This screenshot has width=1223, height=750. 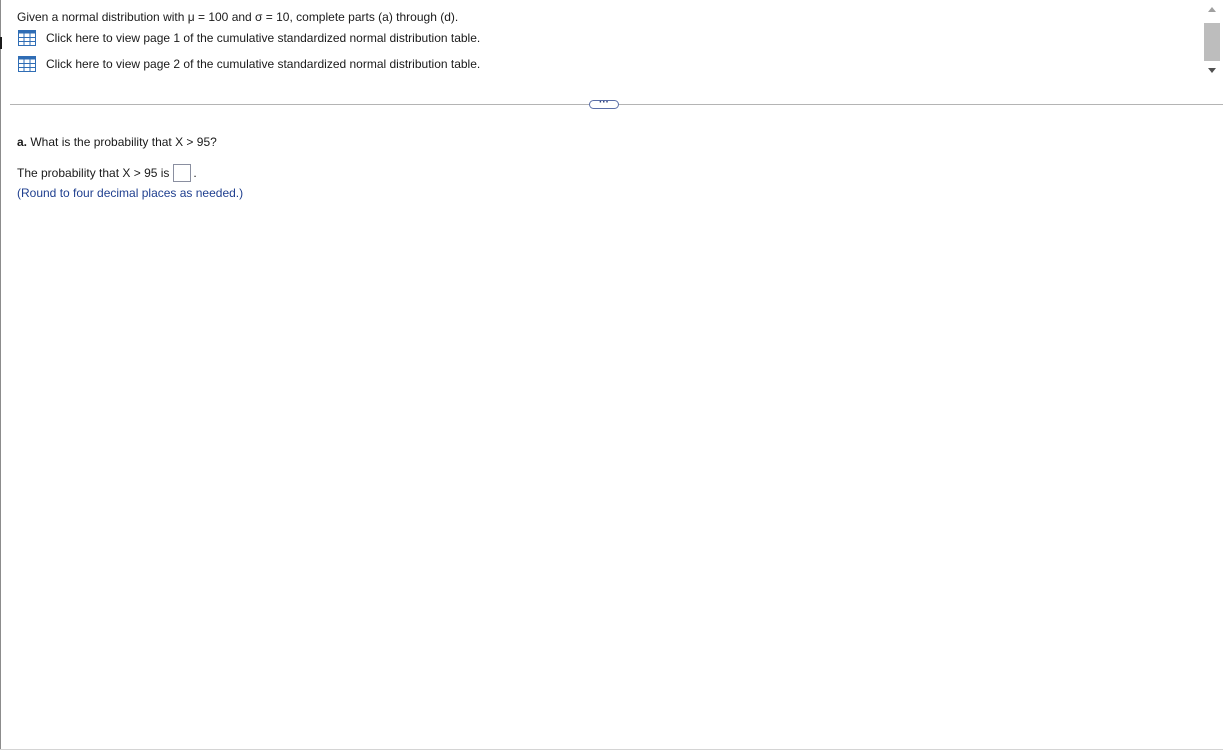 I want to click on question-scrollbar, so click(x=1212, y=42).